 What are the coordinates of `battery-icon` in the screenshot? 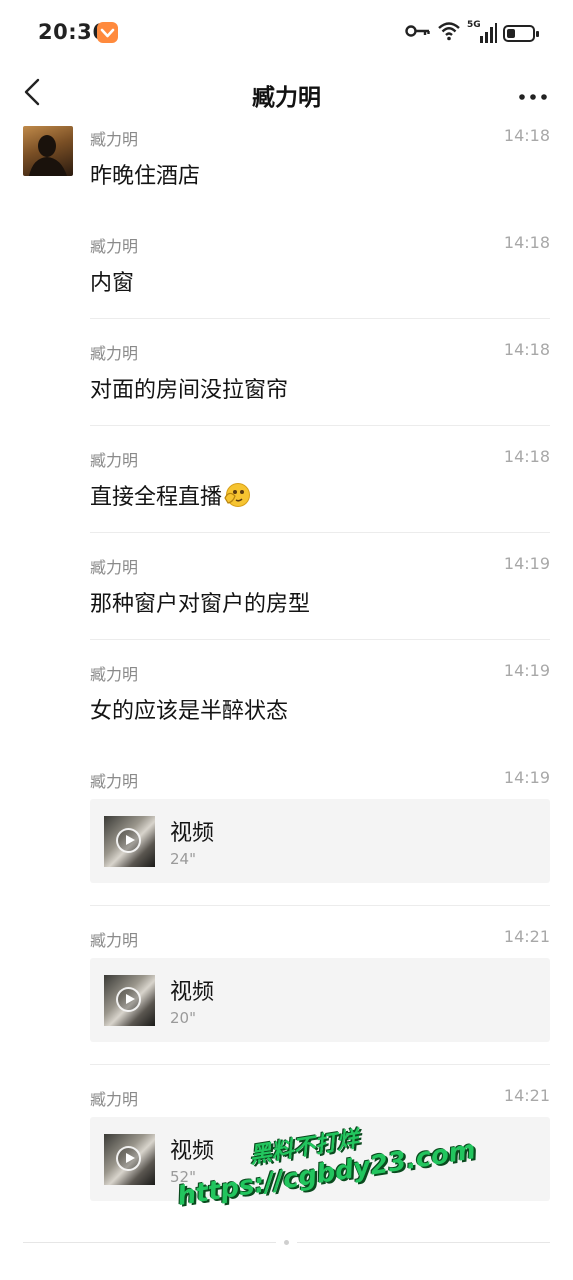 It's located at (521, 33).